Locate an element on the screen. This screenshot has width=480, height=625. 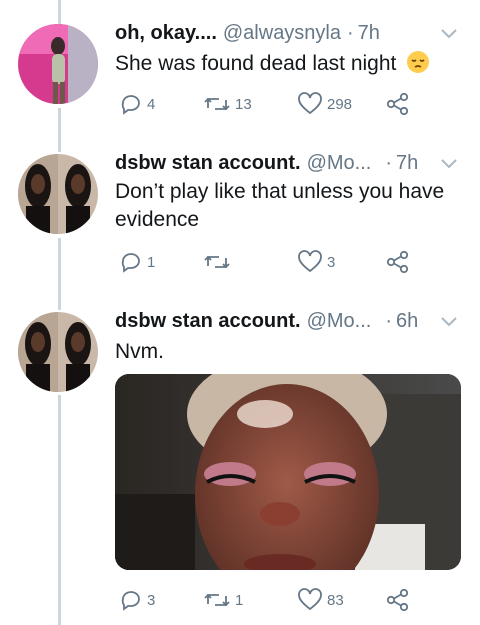
like-count: 3 is located at coordinates (331, 262).